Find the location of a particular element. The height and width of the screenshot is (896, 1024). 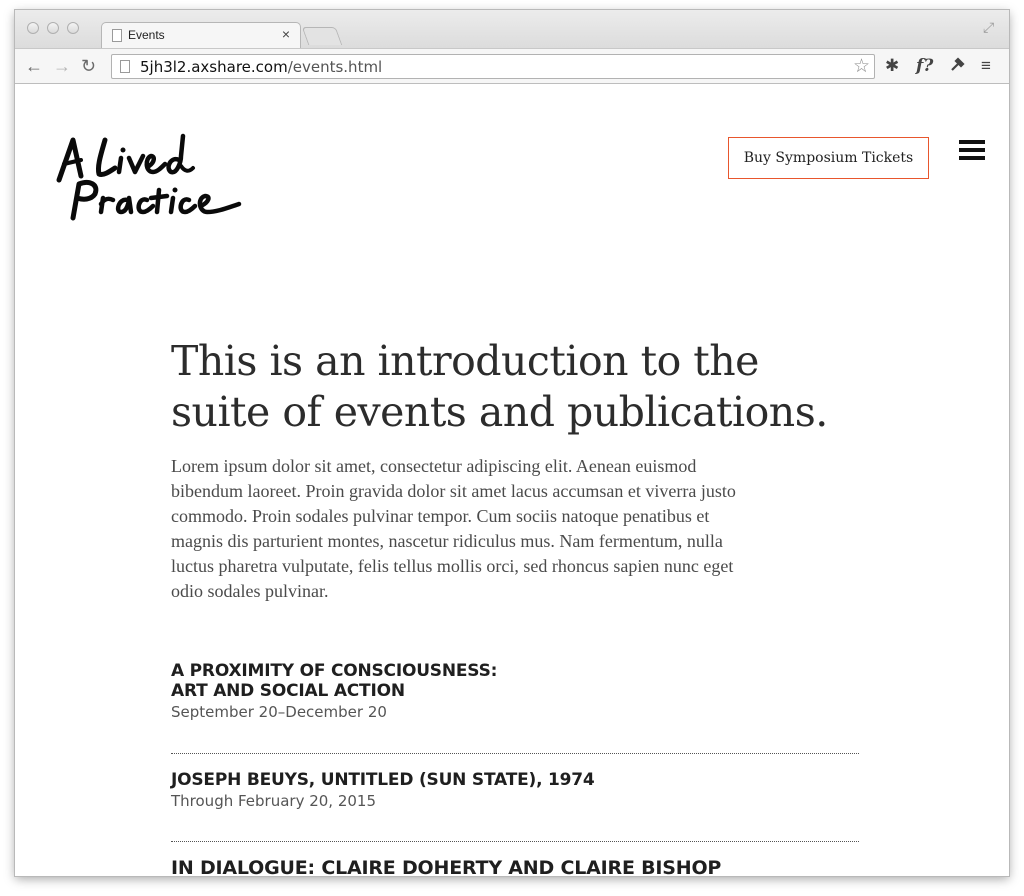

new-tab-button is located at coordinates (322, 36).